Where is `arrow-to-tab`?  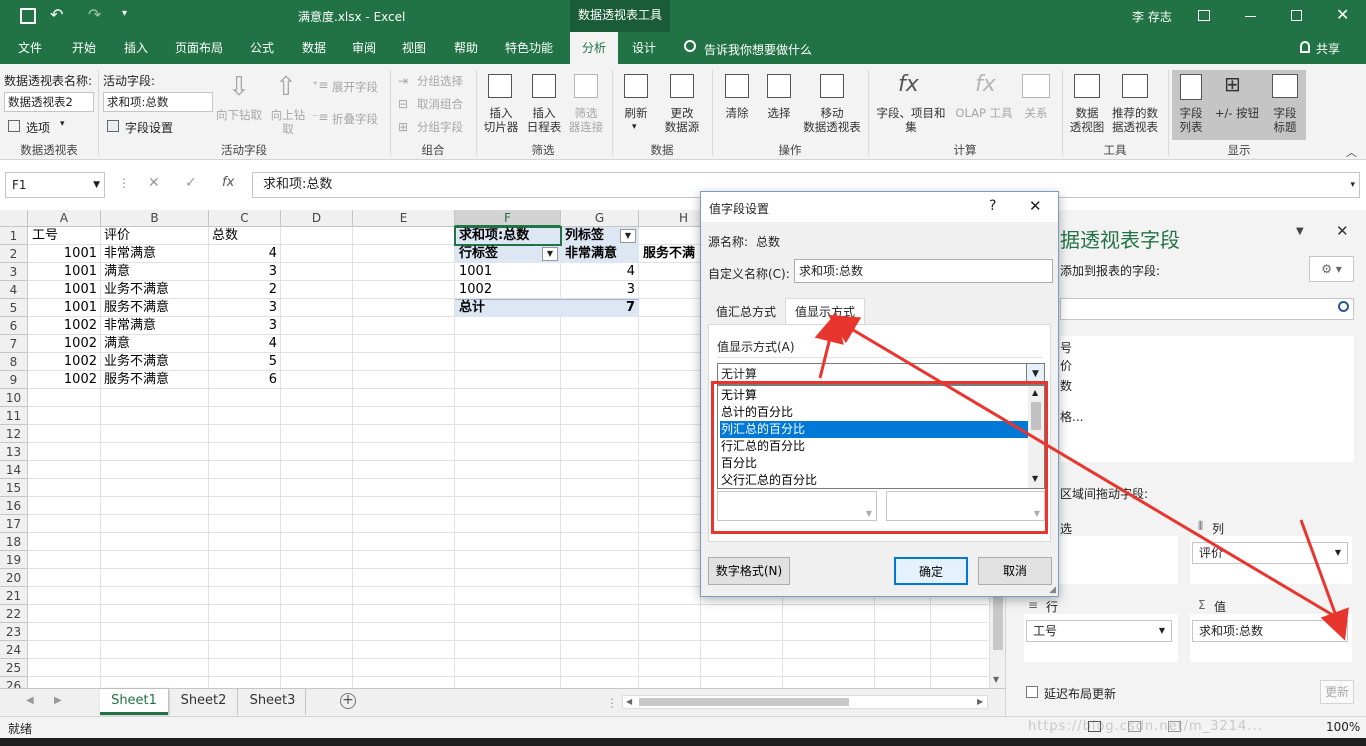
arrow-to-tab is located at coordinates (829, 345).